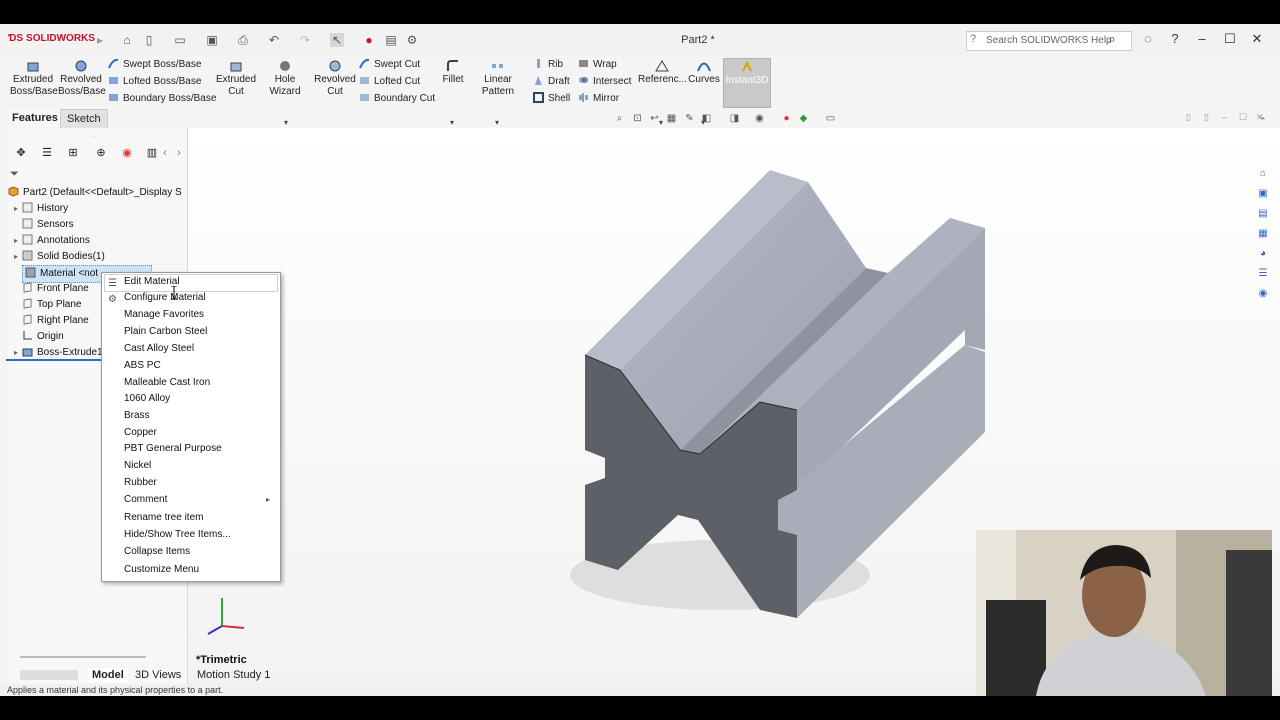  Describe the element at coordinates (671, 118) in the screenshot. I see `section-view-icon: ▦` at that location.